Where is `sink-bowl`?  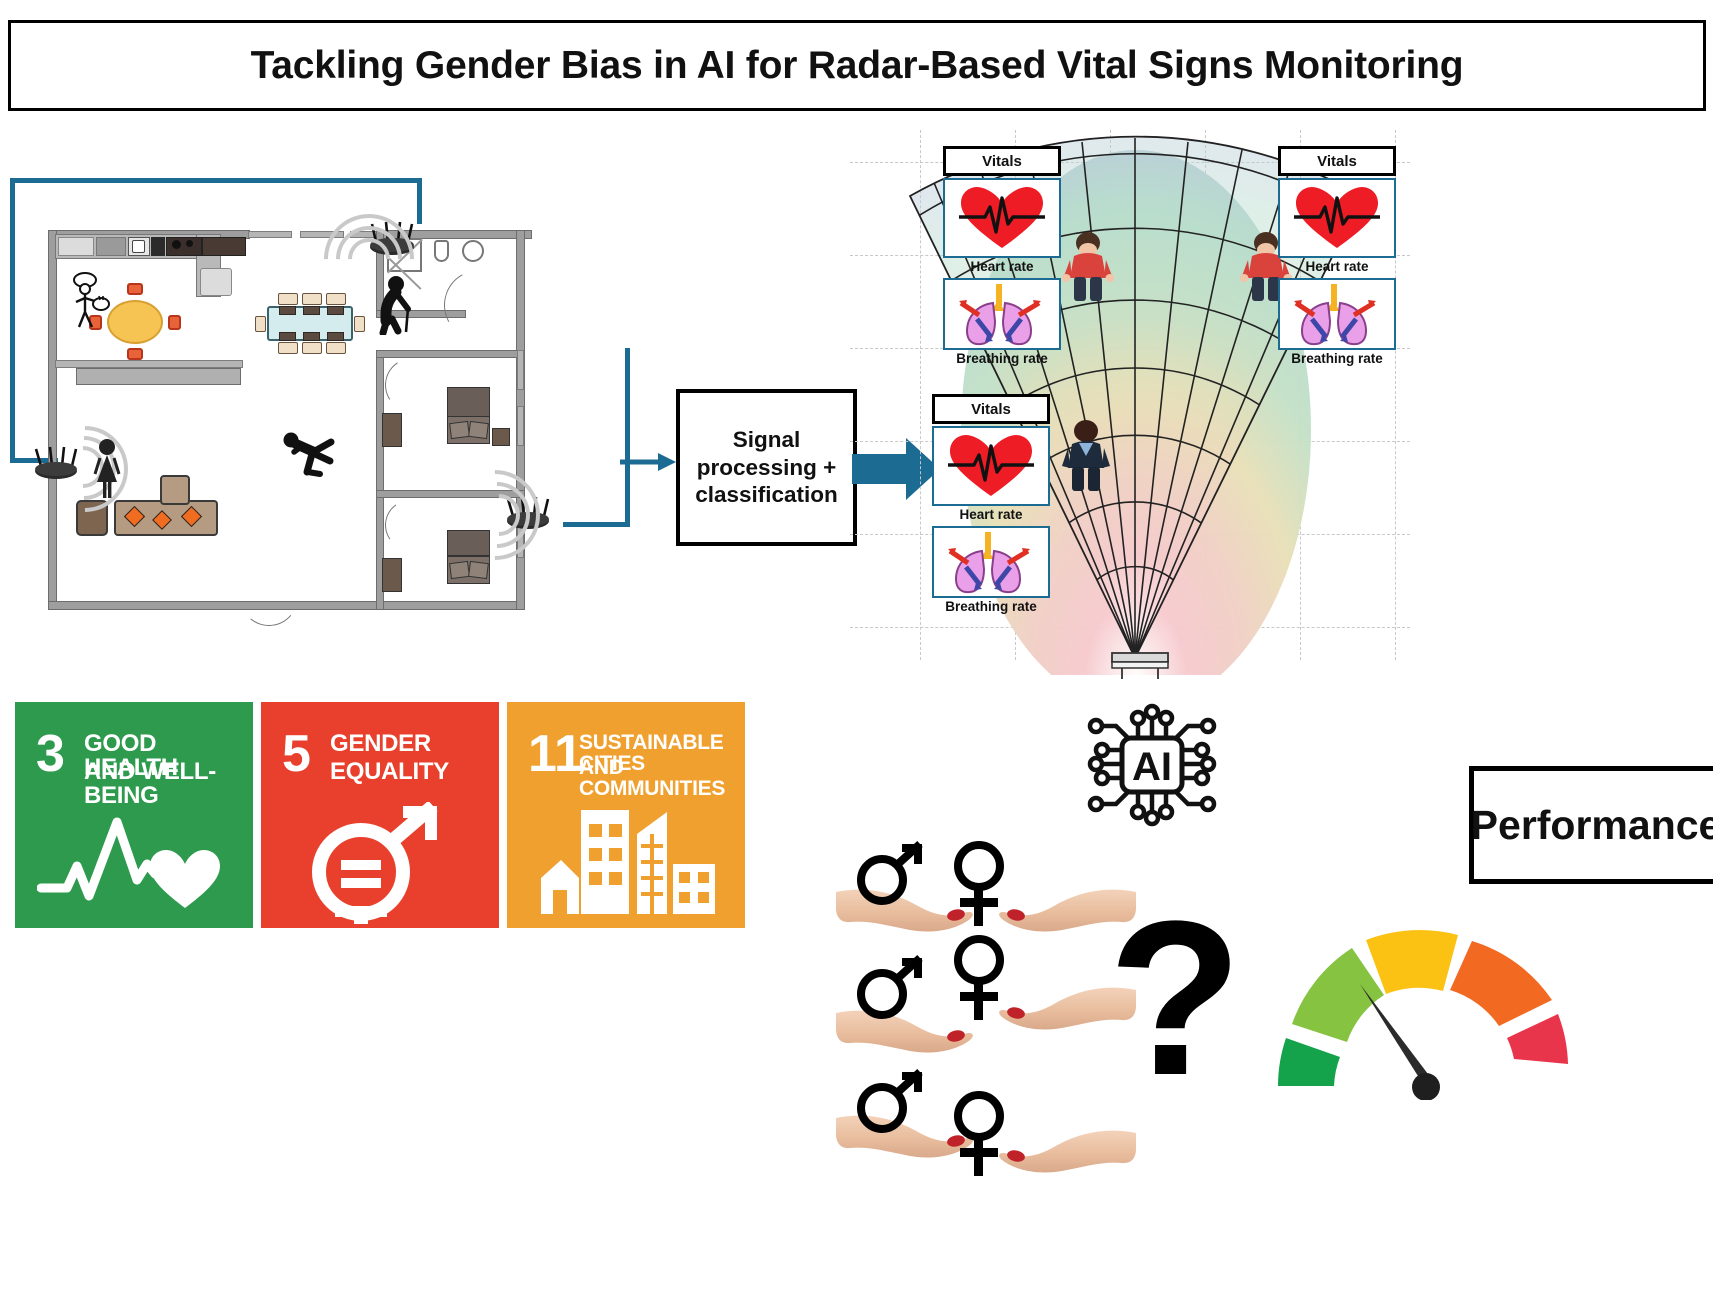 sink-bowl is located at coordinates (138, 246).